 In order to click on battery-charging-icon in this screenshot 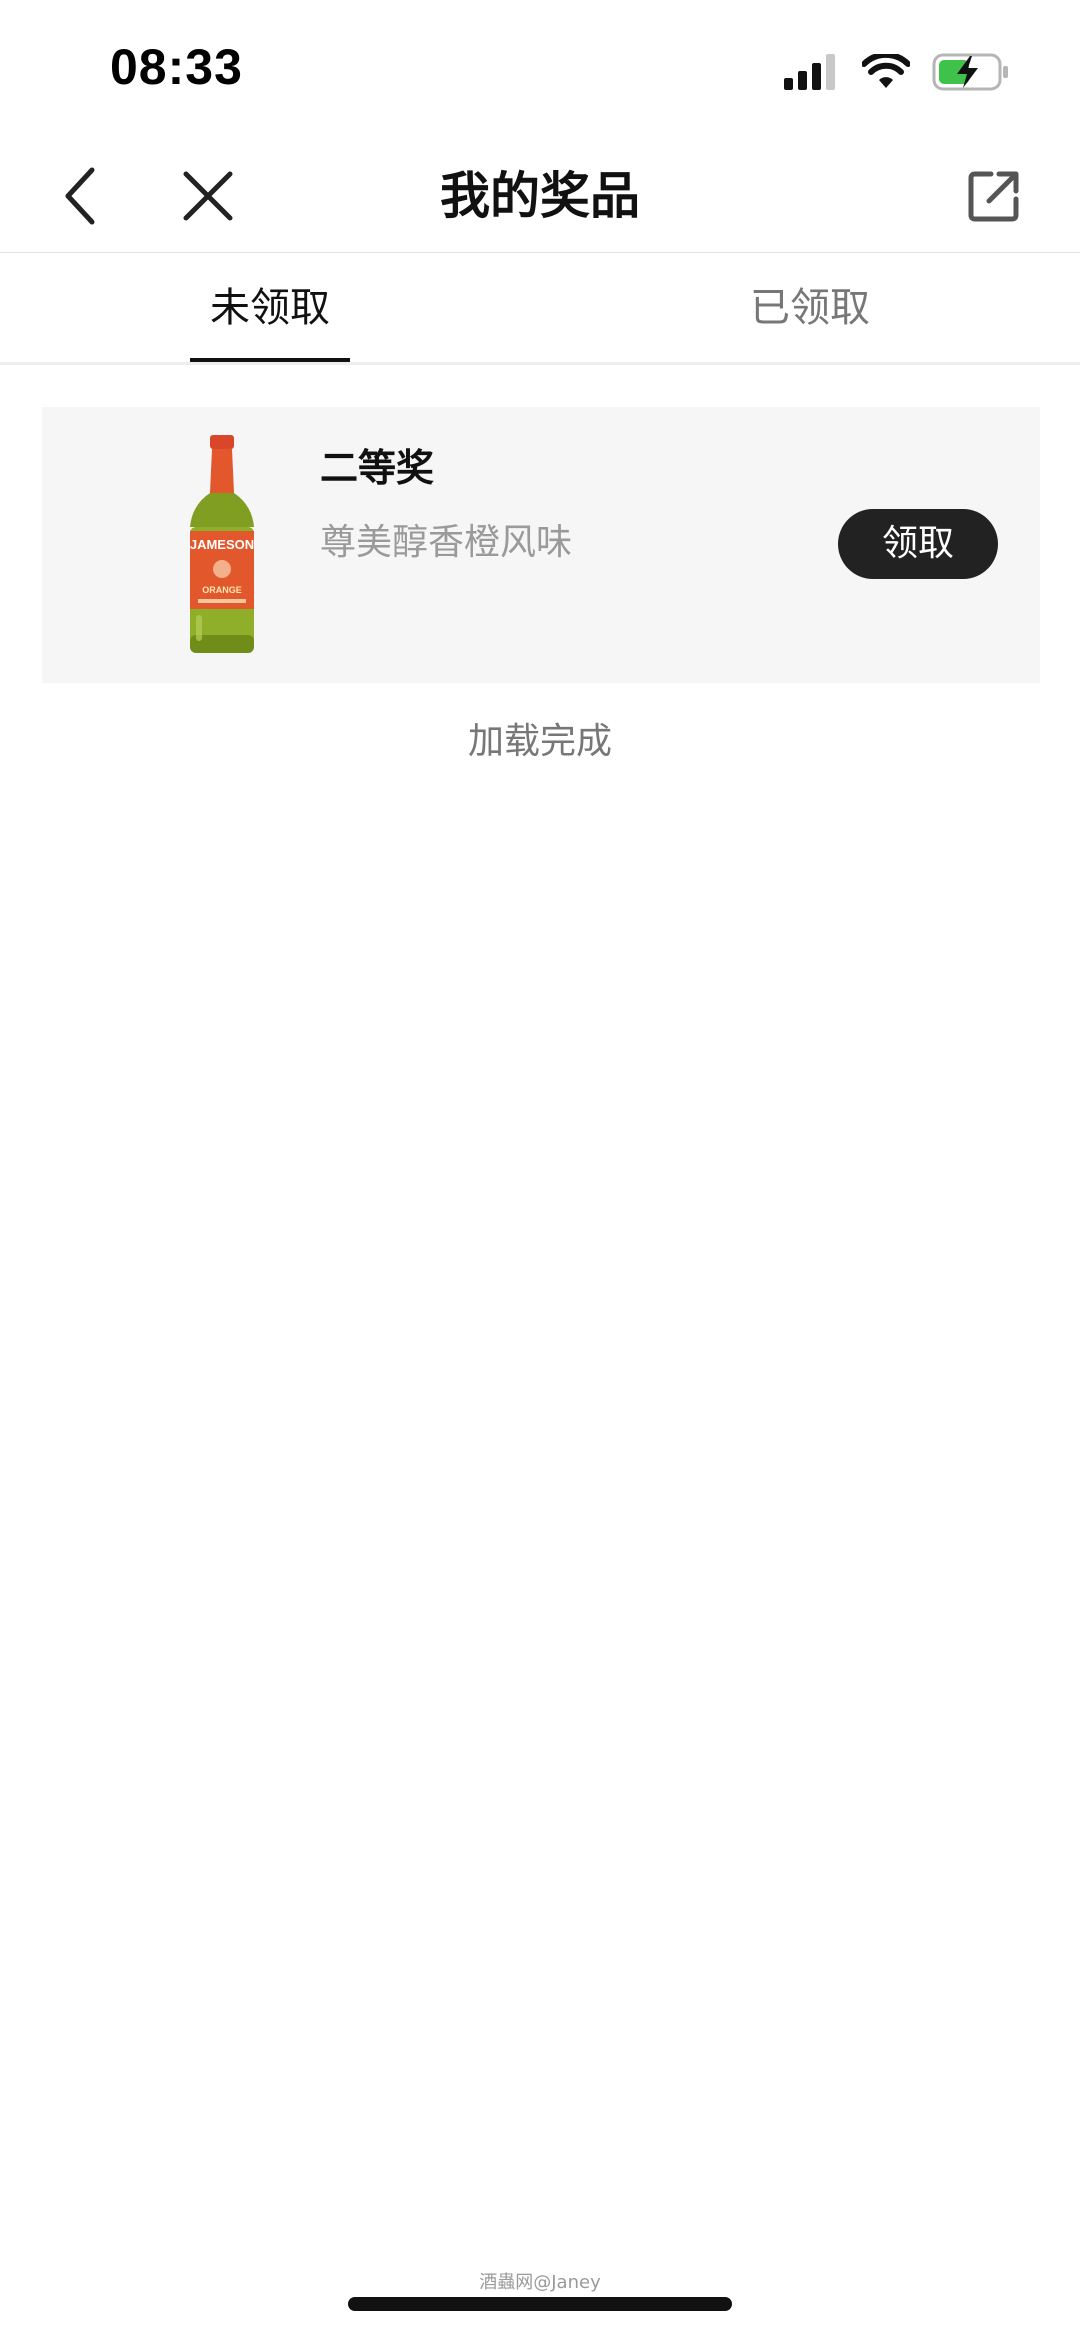, I will do `click(971, 72)`.